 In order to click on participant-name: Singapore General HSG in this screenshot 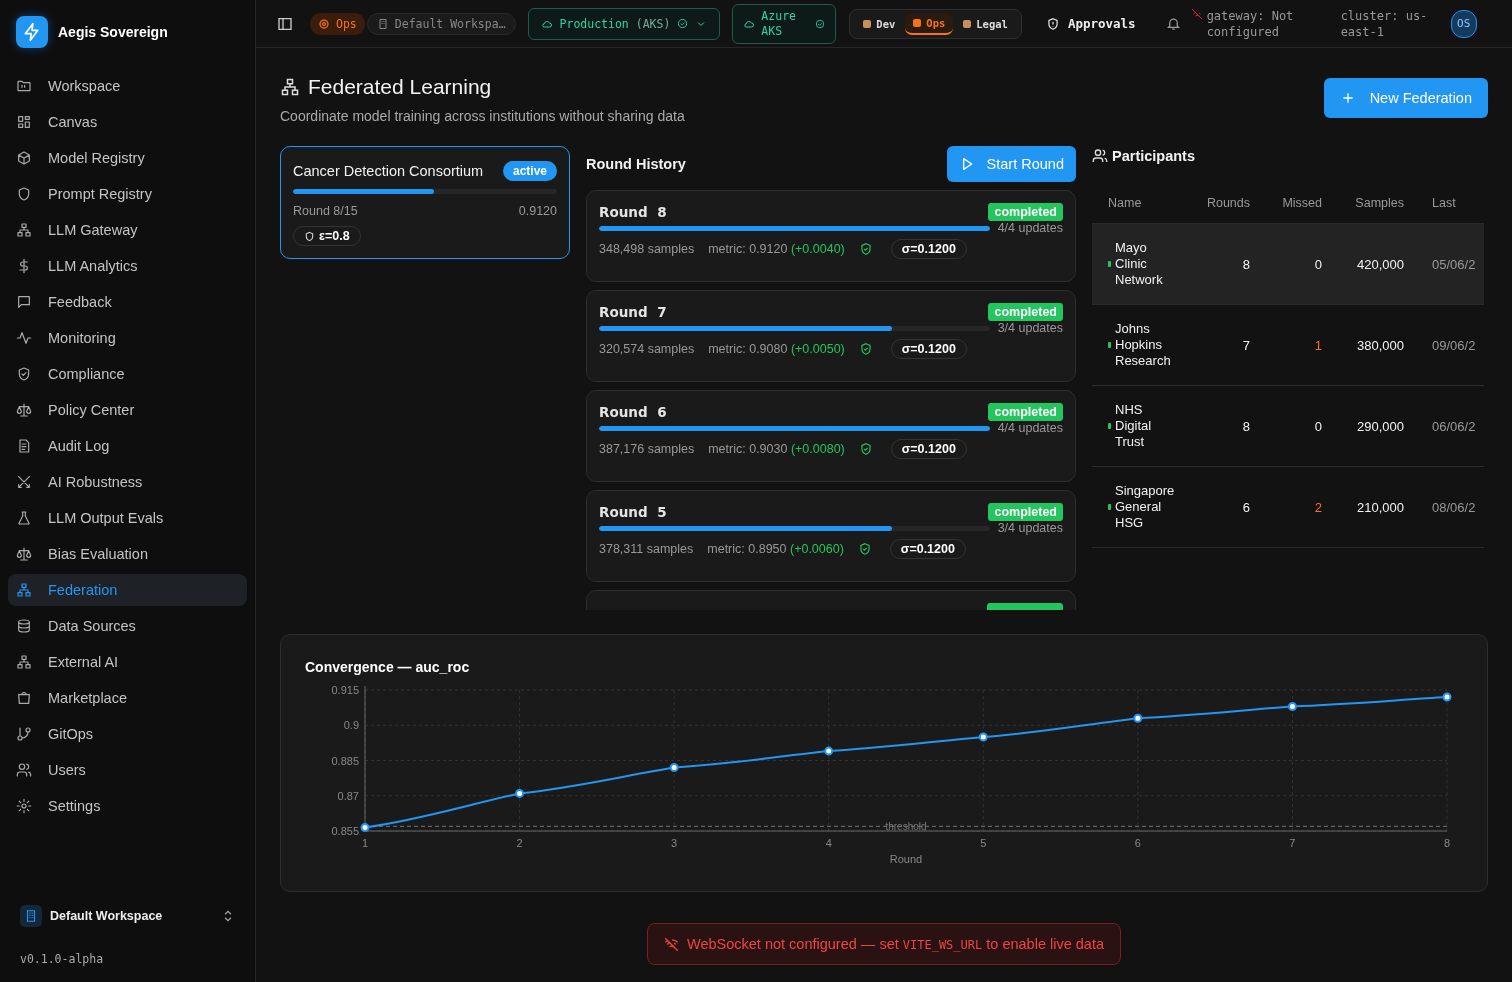, I will do `click(1145, 507)`.